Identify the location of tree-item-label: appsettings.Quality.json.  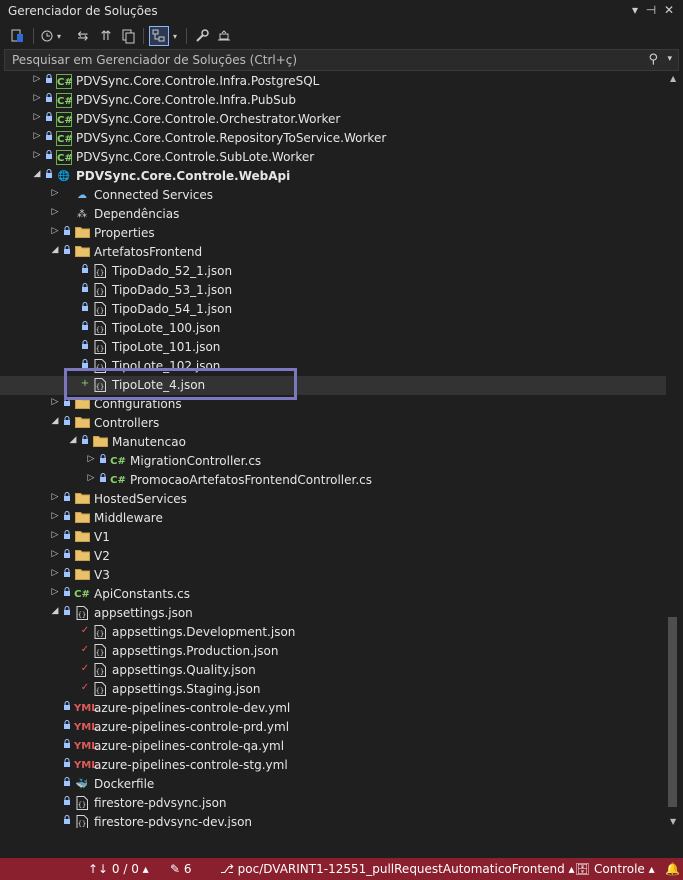
(184, 670).